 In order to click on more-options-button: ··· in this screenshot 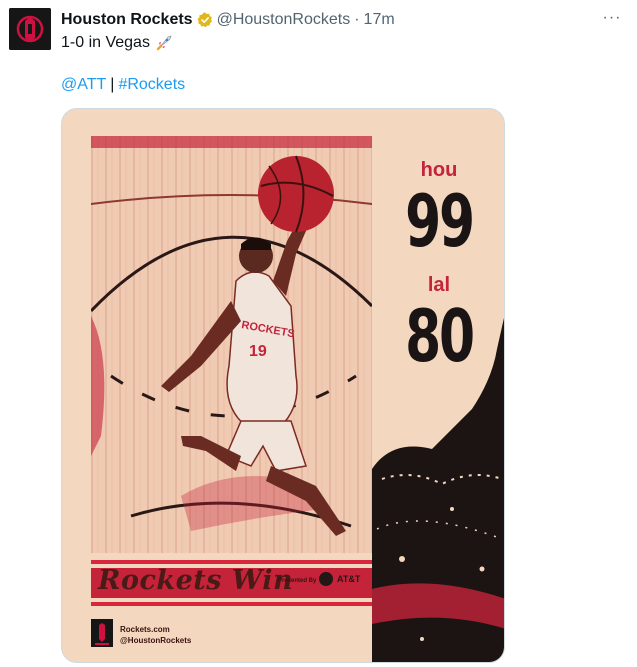, I will do `click(612, 18)`.